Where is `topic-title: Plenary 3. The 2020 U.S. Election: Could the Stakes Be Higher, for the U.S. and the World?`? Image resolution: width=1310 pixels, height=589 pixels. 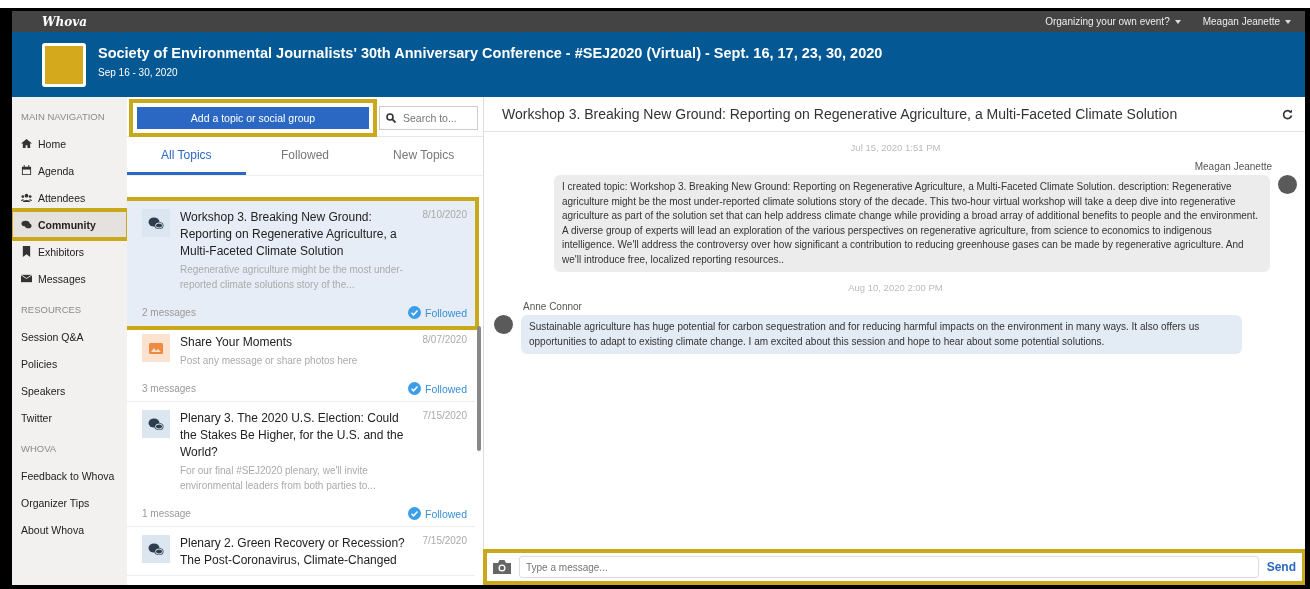 topic-title: Plenary 3. The 2020 U.S. Election: Could the Stakes Be Higher, for the U.S. and the World? is located at coordinates (292, 435).